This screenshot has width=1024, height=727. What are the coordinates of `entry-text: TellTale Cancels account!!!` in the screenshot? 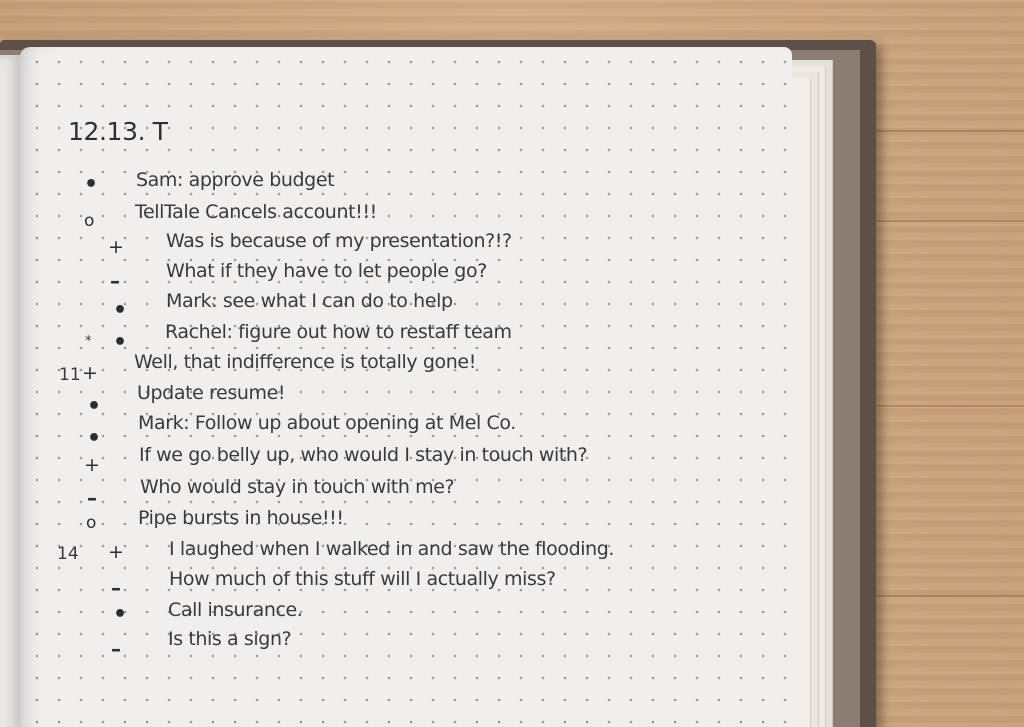 It's located at (256, 212).